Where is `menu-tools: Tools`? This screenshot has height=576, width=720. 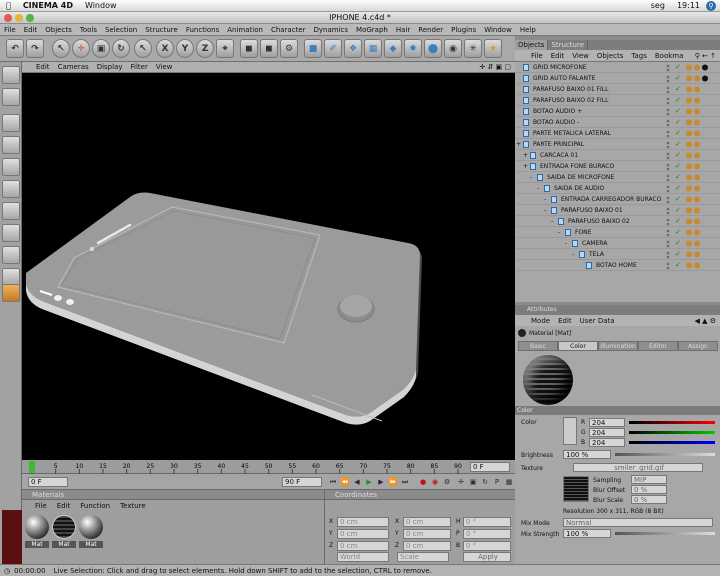
menu-tools: Tools is located at coordinates (88, 30).